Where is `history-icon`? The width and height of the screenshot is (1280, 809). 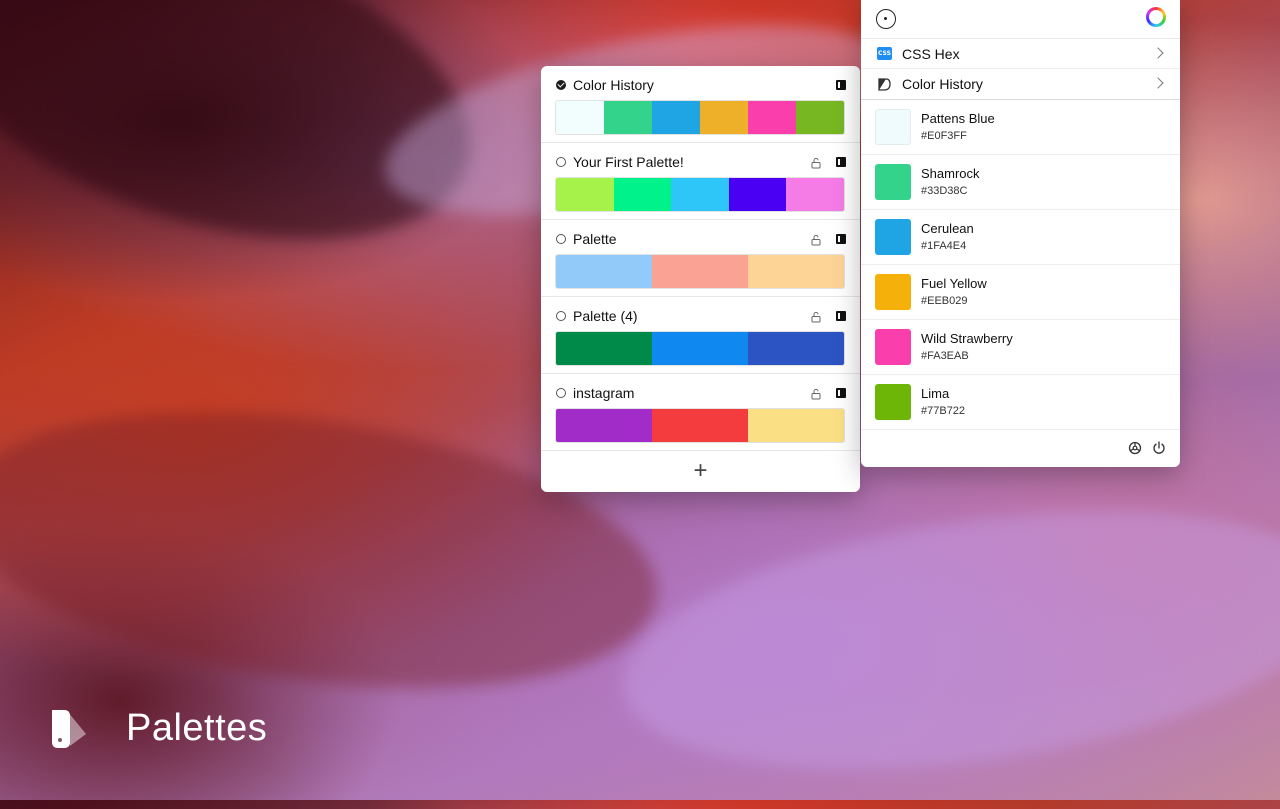
history-icon is located at coordinates (884, 84).